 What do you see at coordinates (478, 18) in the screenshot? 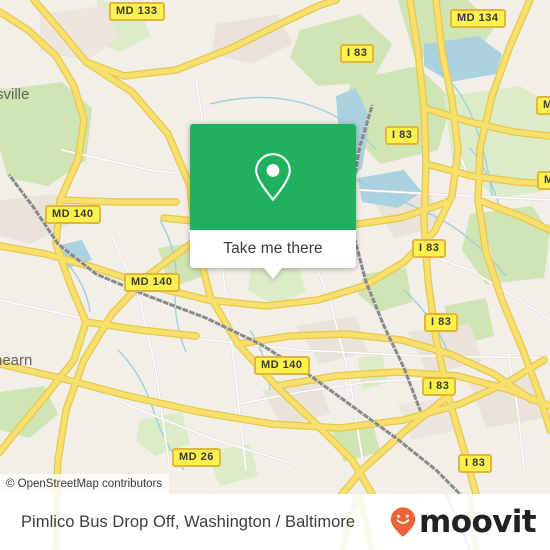
I see `road-shield: MD 134` at bounding box center [478, 18].